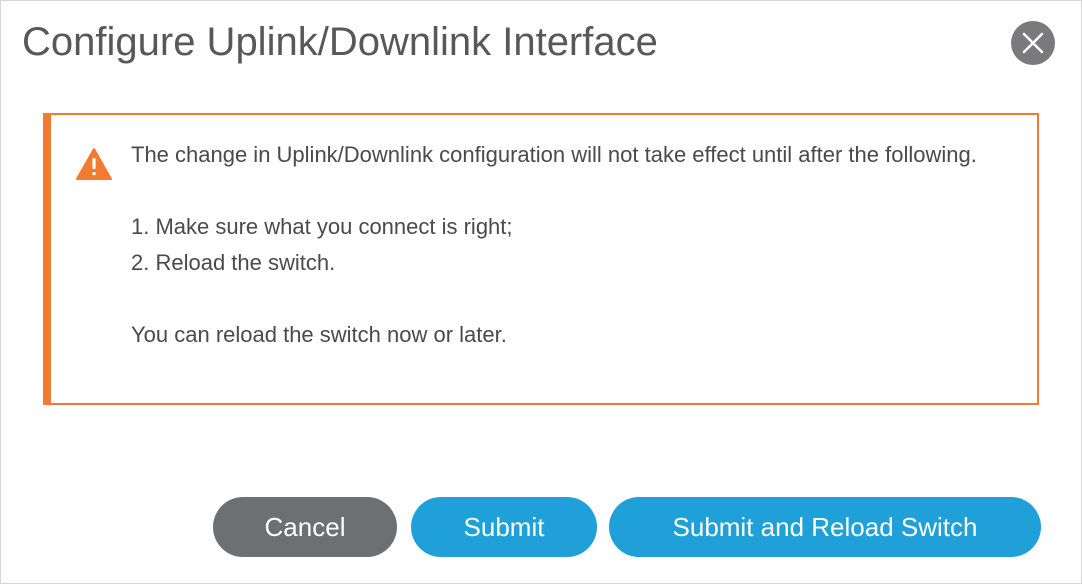 The height and width of the screenshot is (584, 1082). Describe the element at coordinates (319, 334) in the screenshot. I see `alert-footer-note: You can reload the switch now or later.` at that location.